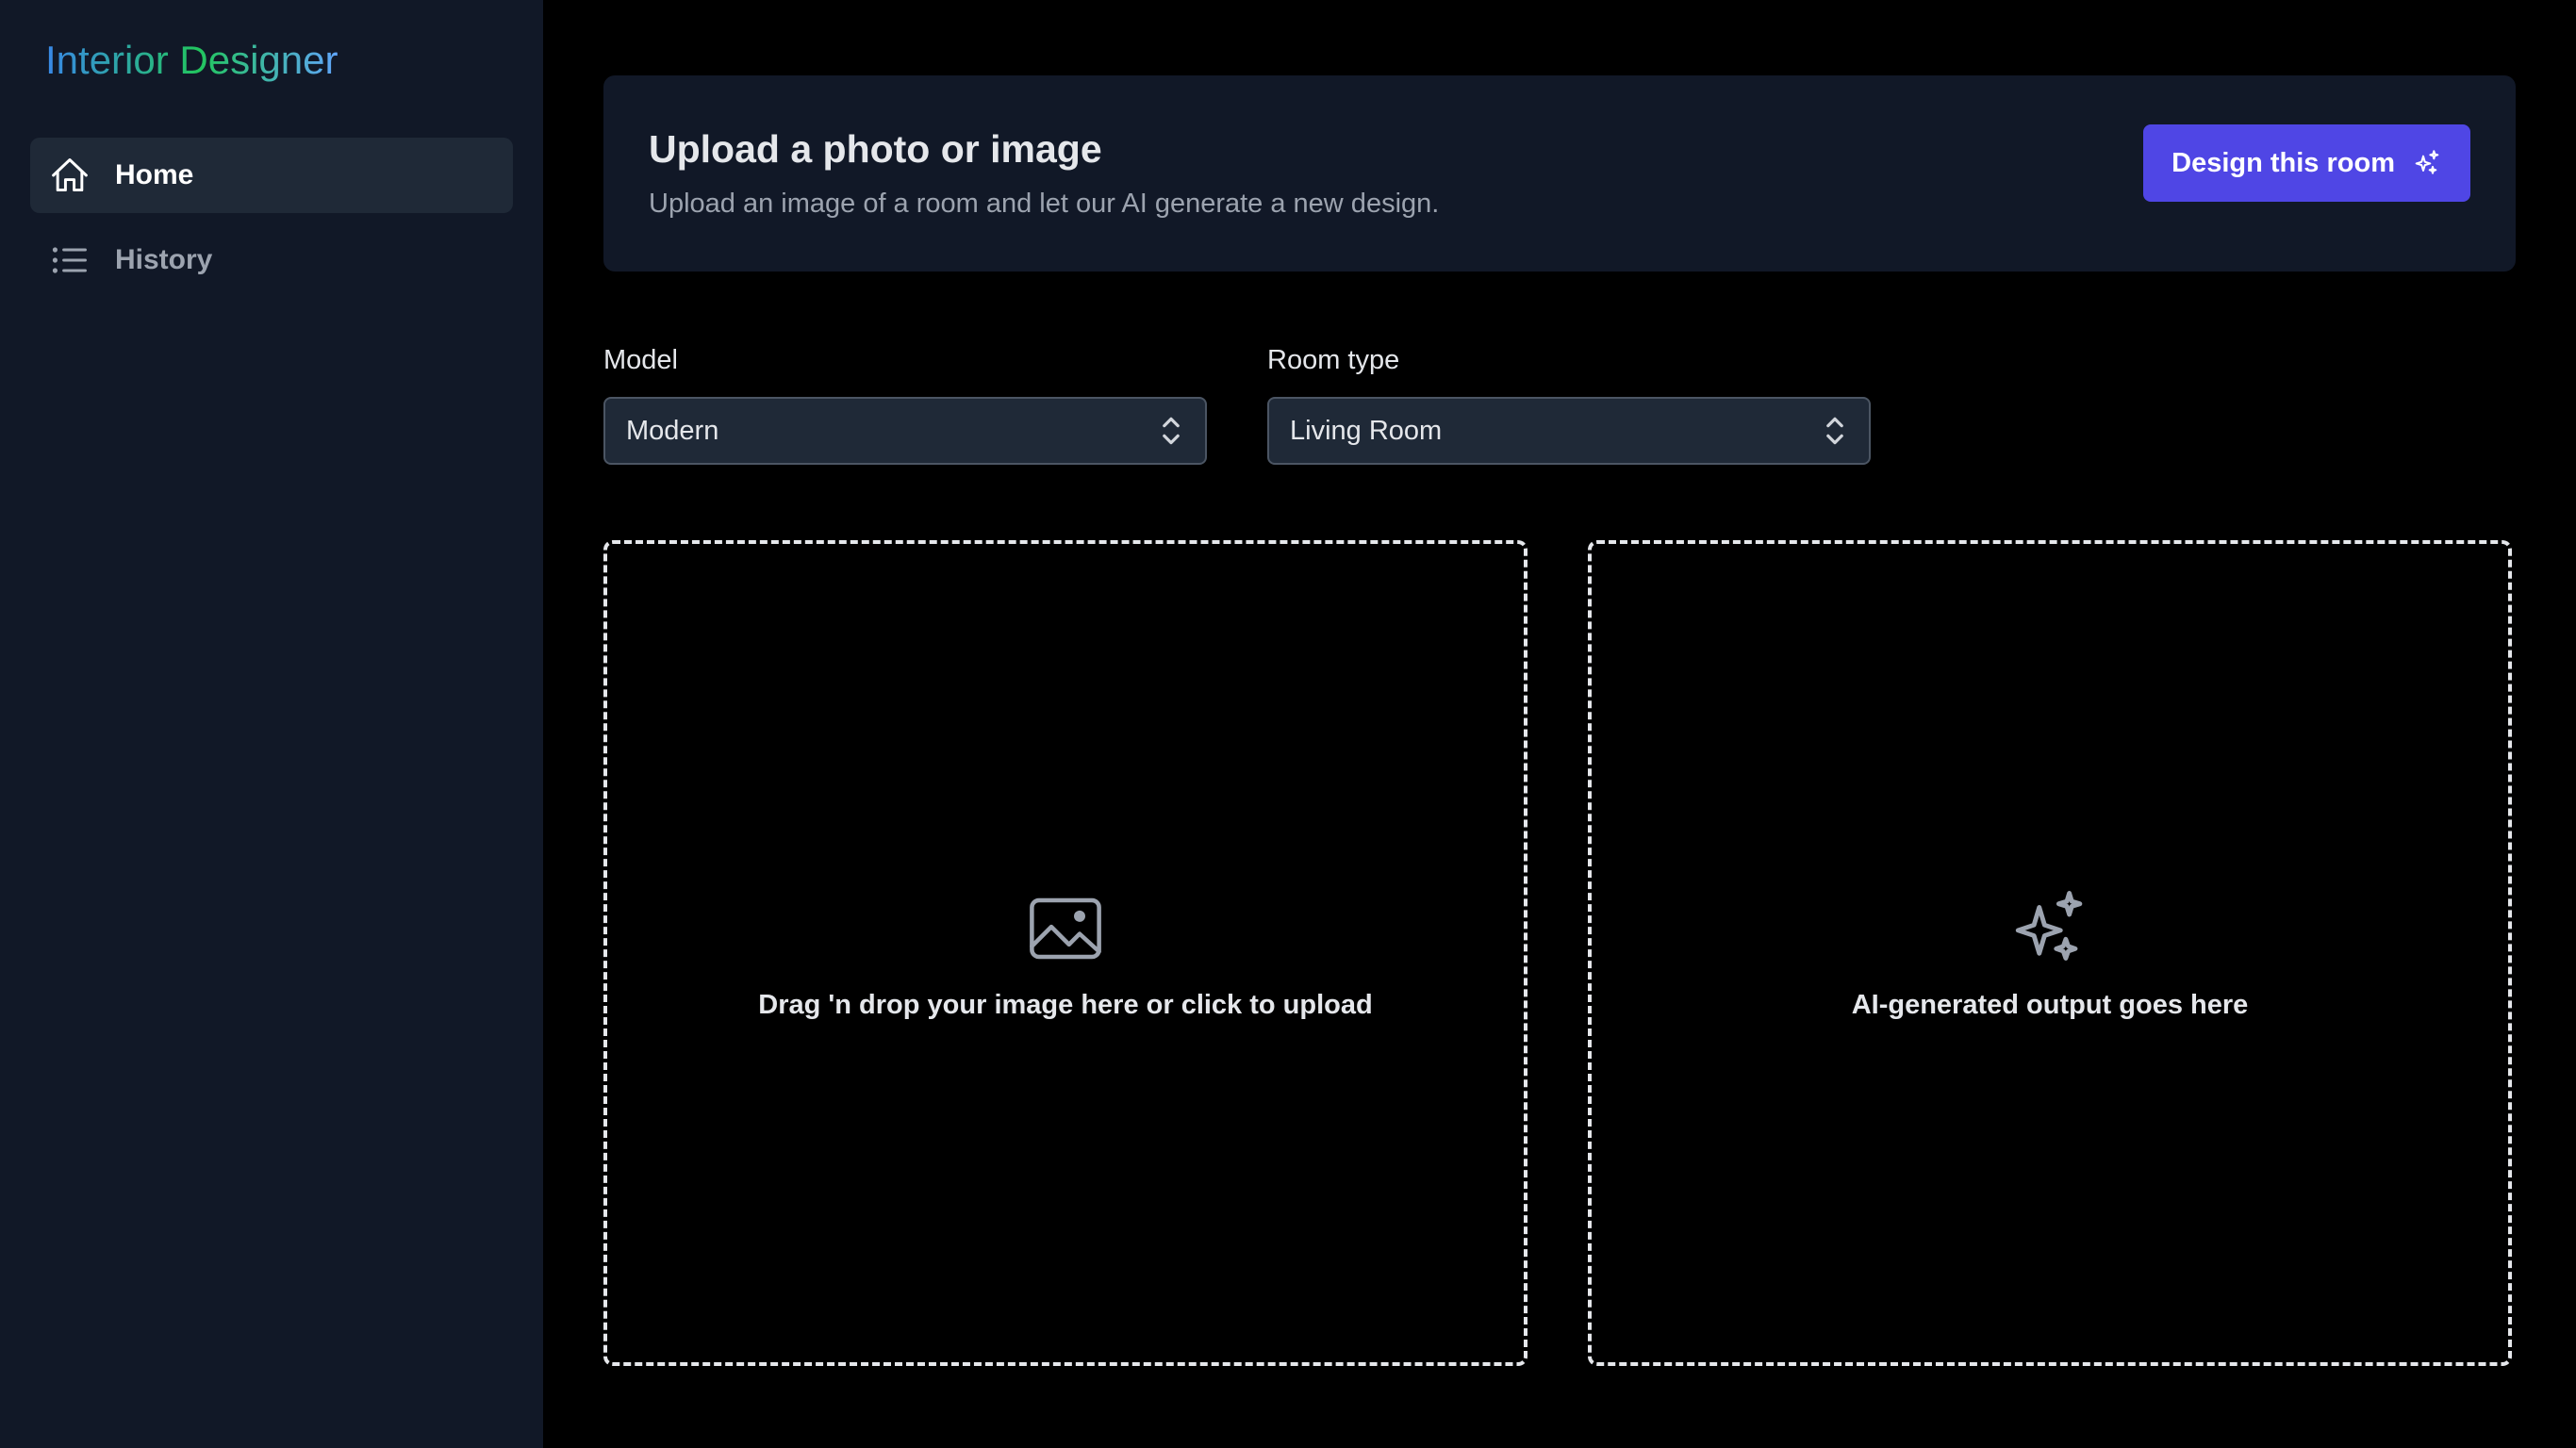 The height and width of the screenshot is (1448, 2576). What do you see at coordinates (271, 218) in the screenshot?
I see `sidebar-nav: Home History` at bounding box center [271, 218].